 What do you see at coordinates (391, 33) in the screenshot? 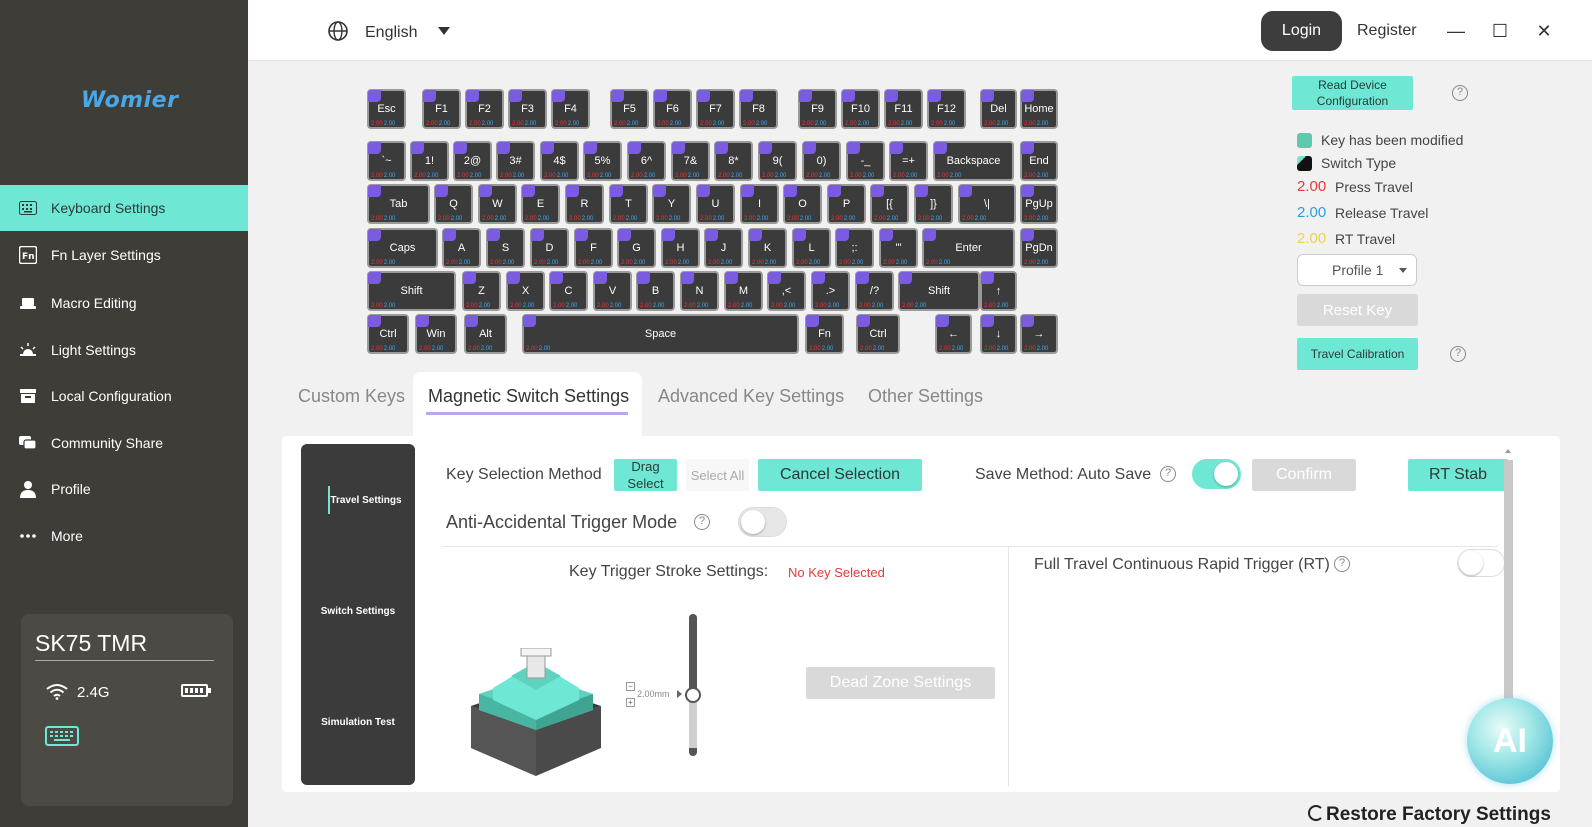
I see `language-select: English` at bounding box center [391, 33].